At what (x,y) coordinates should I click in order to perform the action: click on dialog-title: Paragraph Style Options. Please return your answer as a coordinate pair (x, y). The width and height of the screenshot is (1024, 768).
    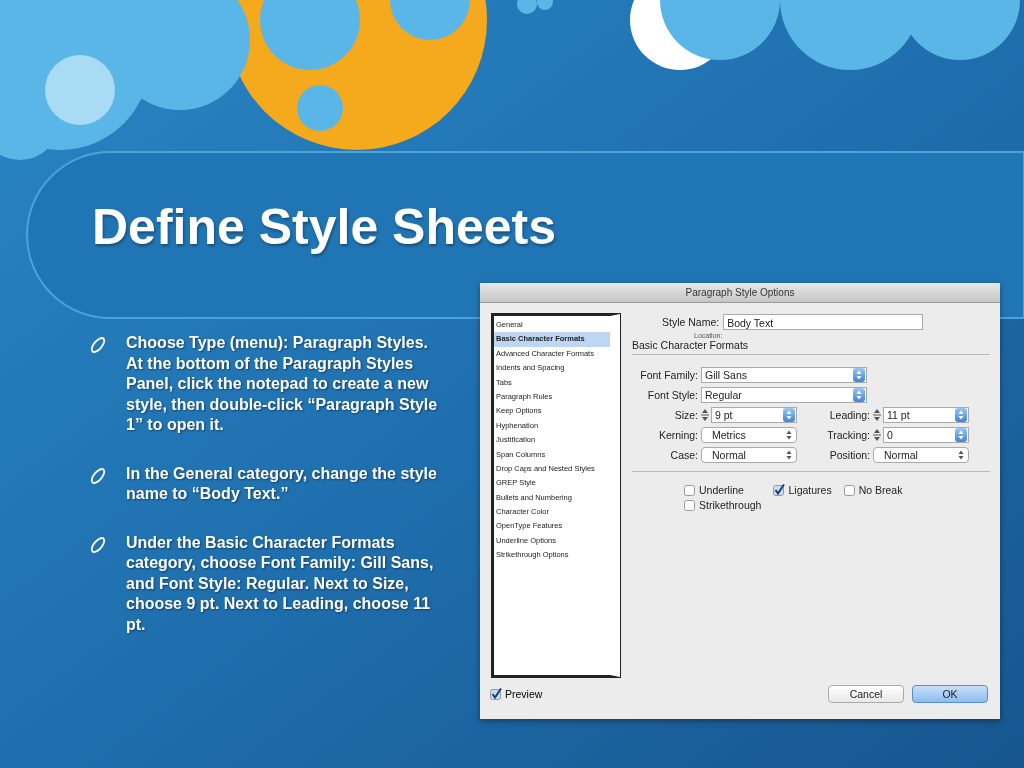
    Looking at the image, I should click on (740, 293).